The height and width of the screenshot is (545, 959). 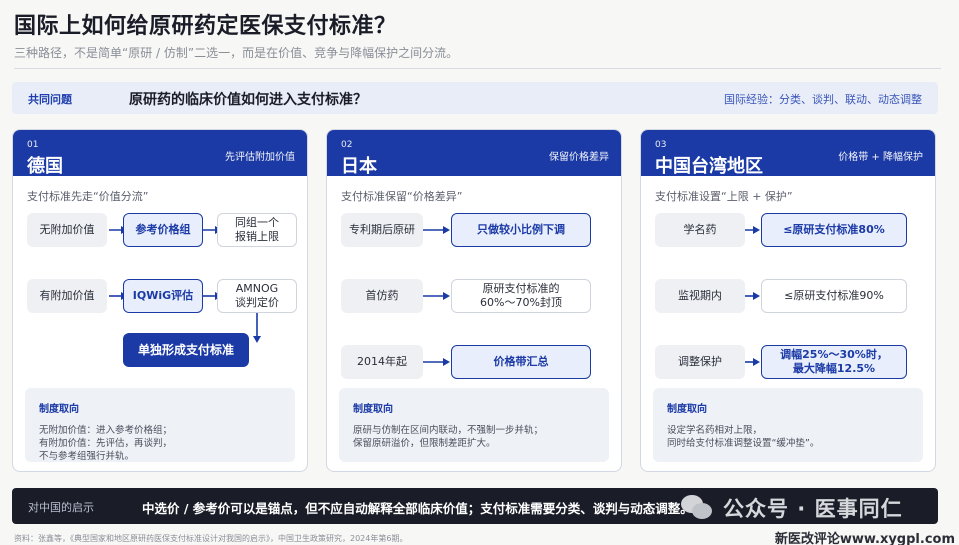 I want to click on node-amnog-negotiation: AMNOG 谈判定价, so click(x=257, y=296).